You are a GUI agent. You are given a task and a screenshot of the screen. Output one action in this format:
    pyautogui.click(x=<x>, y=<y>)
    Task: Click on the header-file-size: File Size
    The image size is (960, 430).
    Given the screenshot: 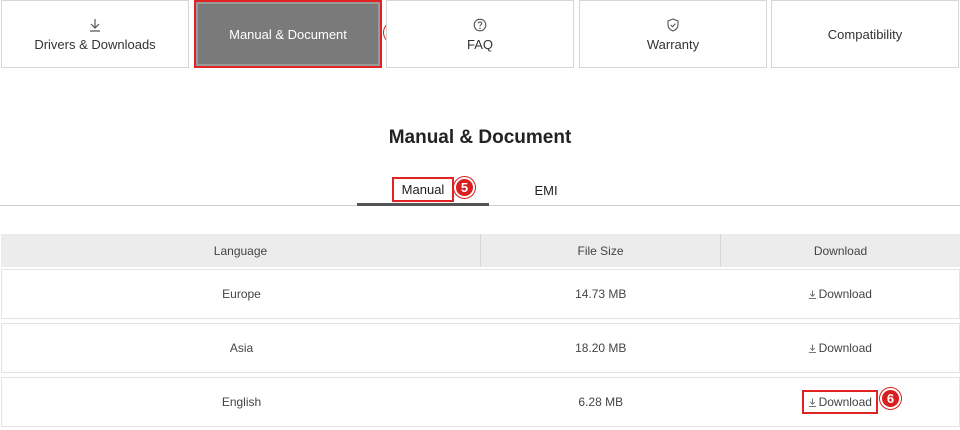 What is the action you would take?
    pyautogui.click(x=601, y=250)
    